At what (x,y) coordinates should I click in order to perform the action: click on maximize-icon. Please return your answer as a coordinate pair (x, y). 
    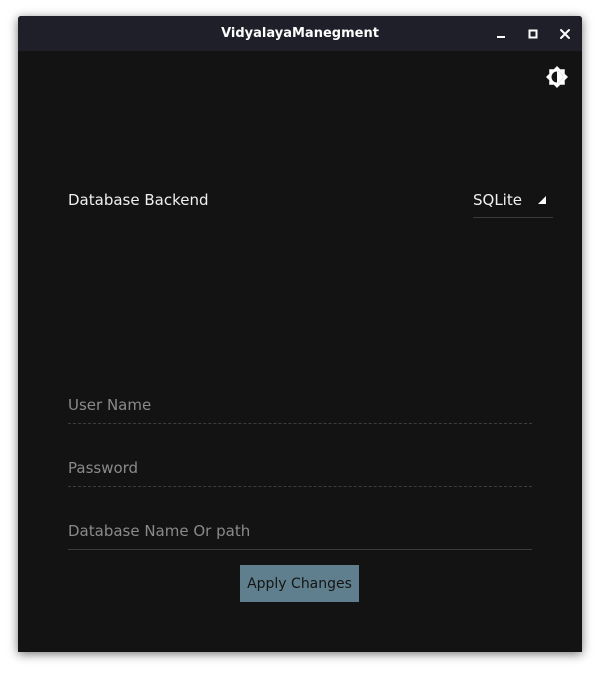
    Looking at the image, I should click on (533, 34).